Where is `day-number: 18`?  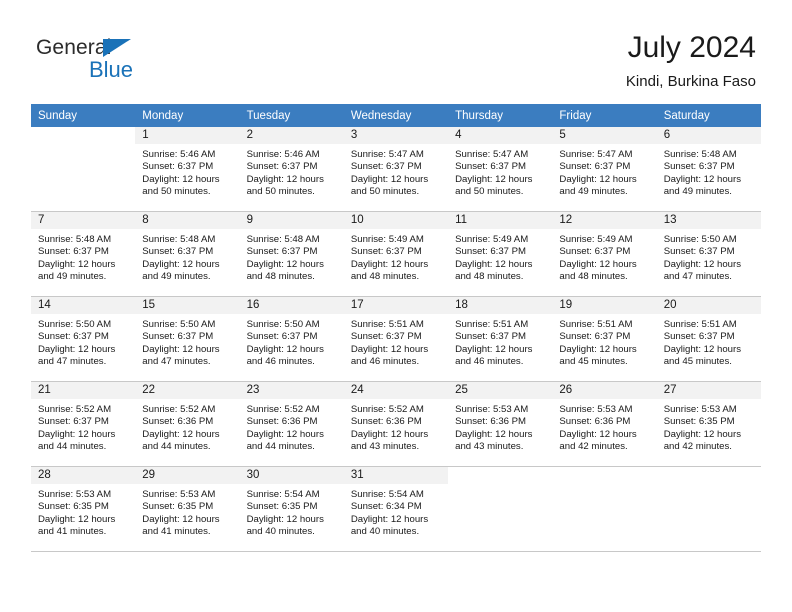 day-number: 18 is located at coordinates (500, 305).